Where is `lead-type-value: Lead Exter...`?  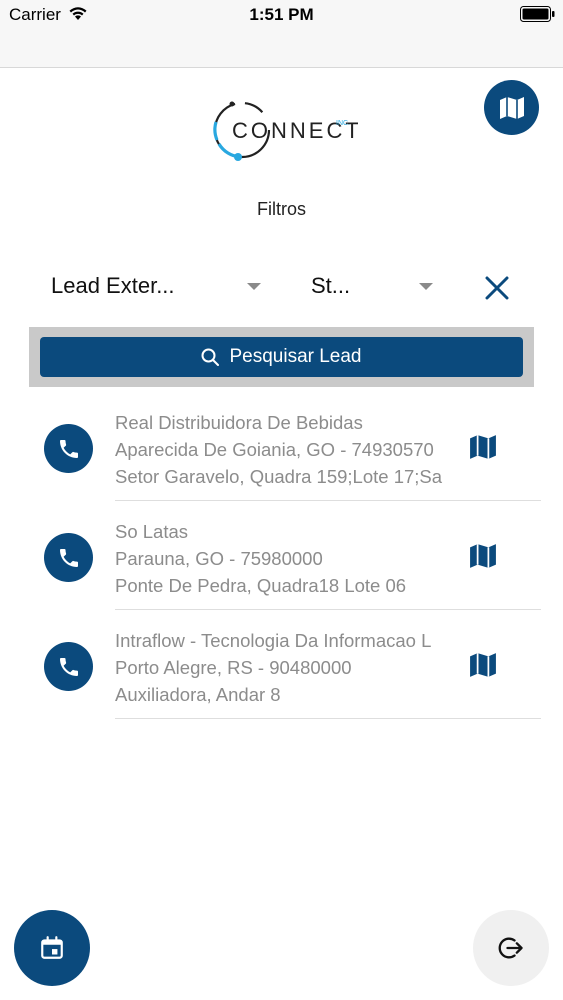 lead-type-value: Lead Exter... is located at coordinates (113, 285).